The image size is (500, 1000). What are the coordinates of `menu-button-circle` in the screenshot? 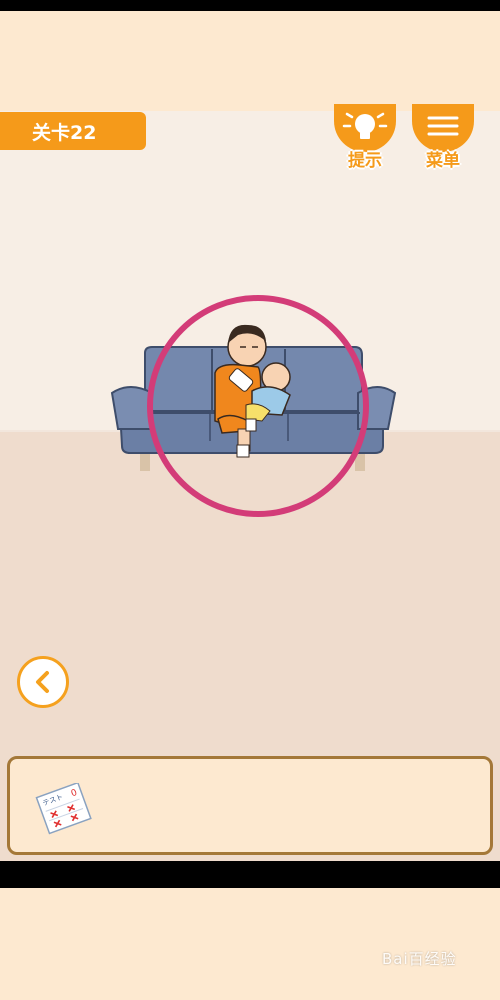 It's located at (443, 128).